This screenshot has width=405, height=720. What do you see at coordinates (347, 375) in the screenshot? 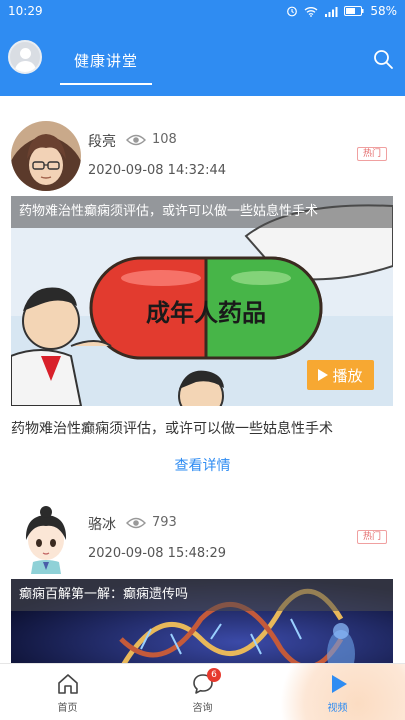
I see `play-label: 播放` at bounding box center [347, 375].